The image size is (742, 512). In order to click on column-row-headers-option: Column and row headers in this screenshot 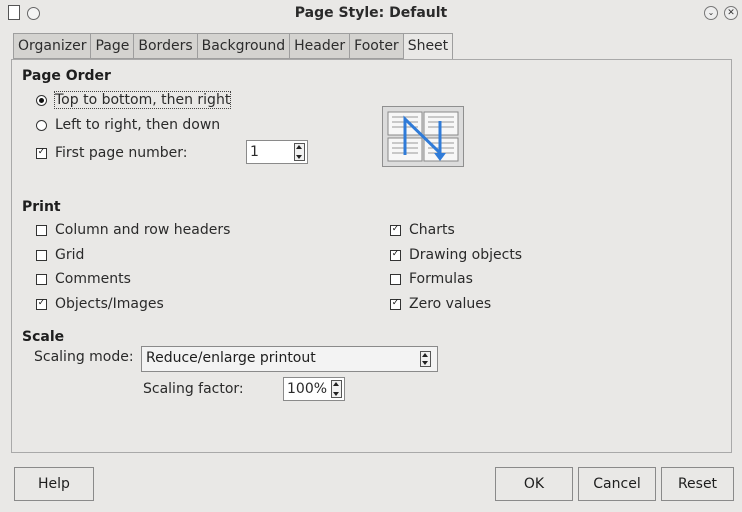, I will do `click(133, 230)`.